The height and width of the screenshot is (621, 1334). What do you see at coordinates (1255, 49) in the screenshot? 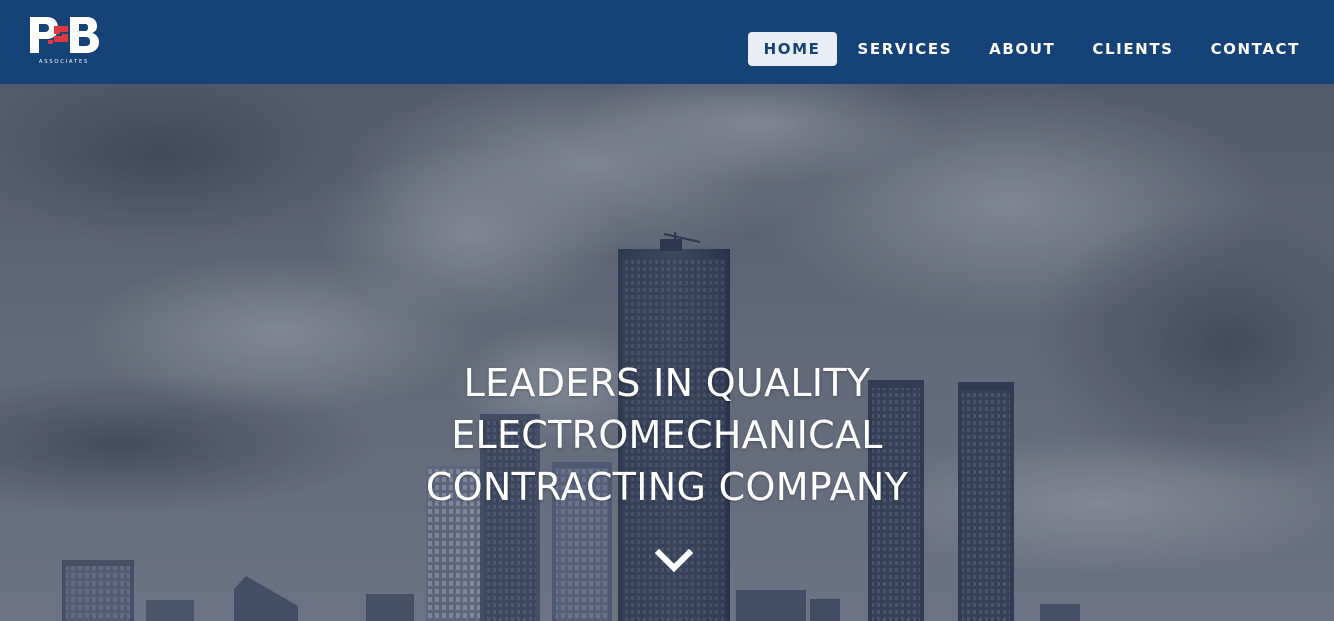
I see `nav-contact: CONTACT` at bounding box center [1255, 49].